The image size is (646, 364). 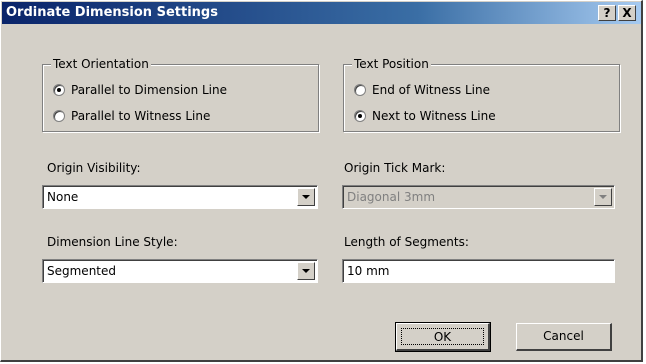 I want to click on radio-label: Next to Witness Line, so click(x=434, y=116).